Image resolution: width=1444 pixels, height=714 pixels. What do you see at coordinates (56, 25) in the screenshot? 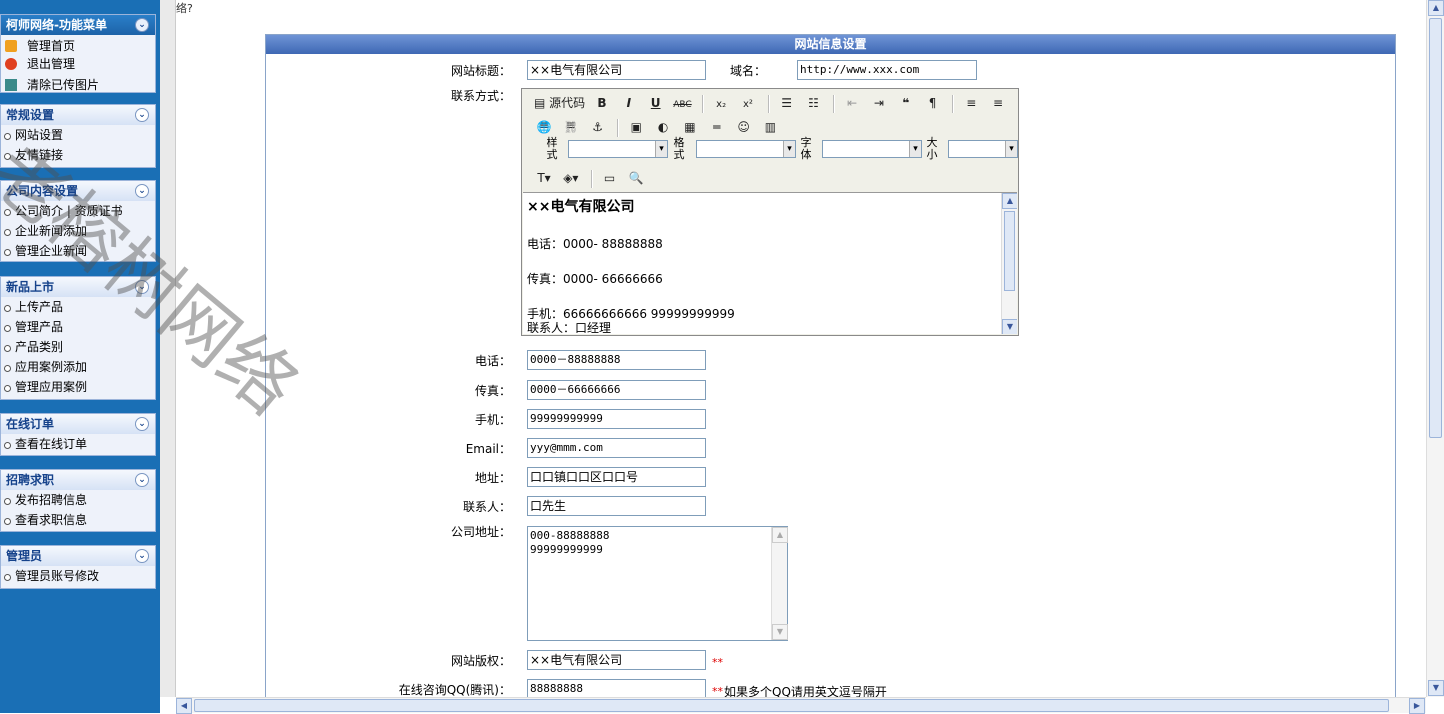
I see `function-menu-title: 柯师网络-功能菜单` at bounding box center [56, 25].